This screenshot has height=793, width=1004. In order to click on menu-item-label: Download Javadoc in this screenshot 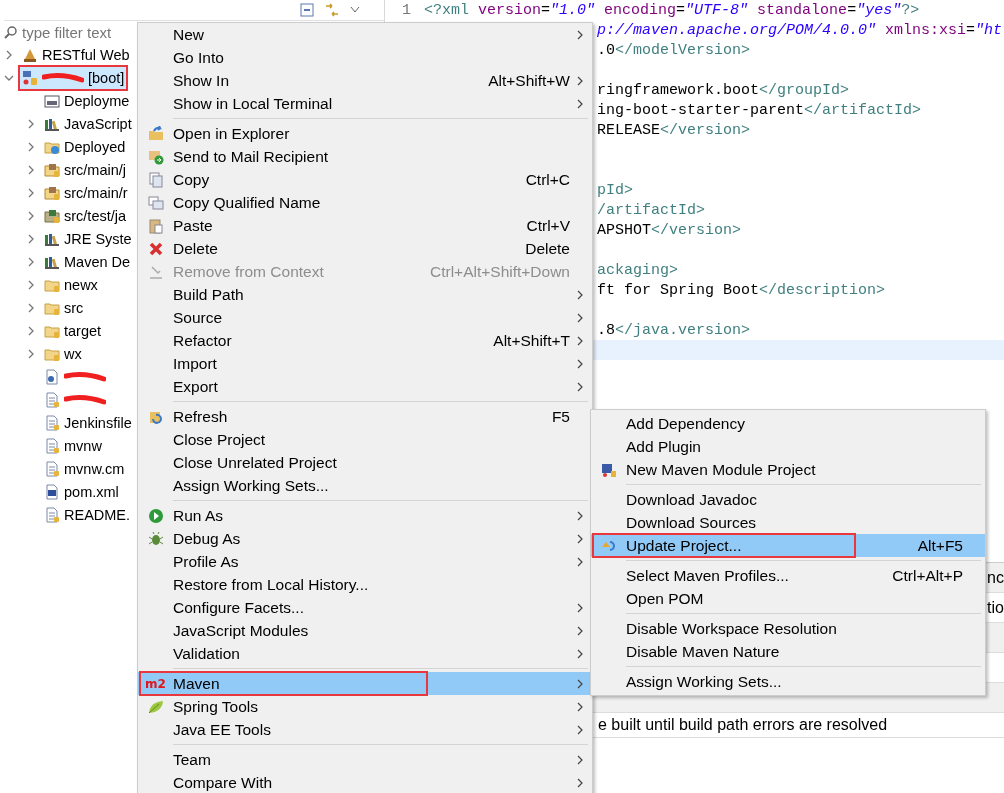, I will do `click(691, 499)`.